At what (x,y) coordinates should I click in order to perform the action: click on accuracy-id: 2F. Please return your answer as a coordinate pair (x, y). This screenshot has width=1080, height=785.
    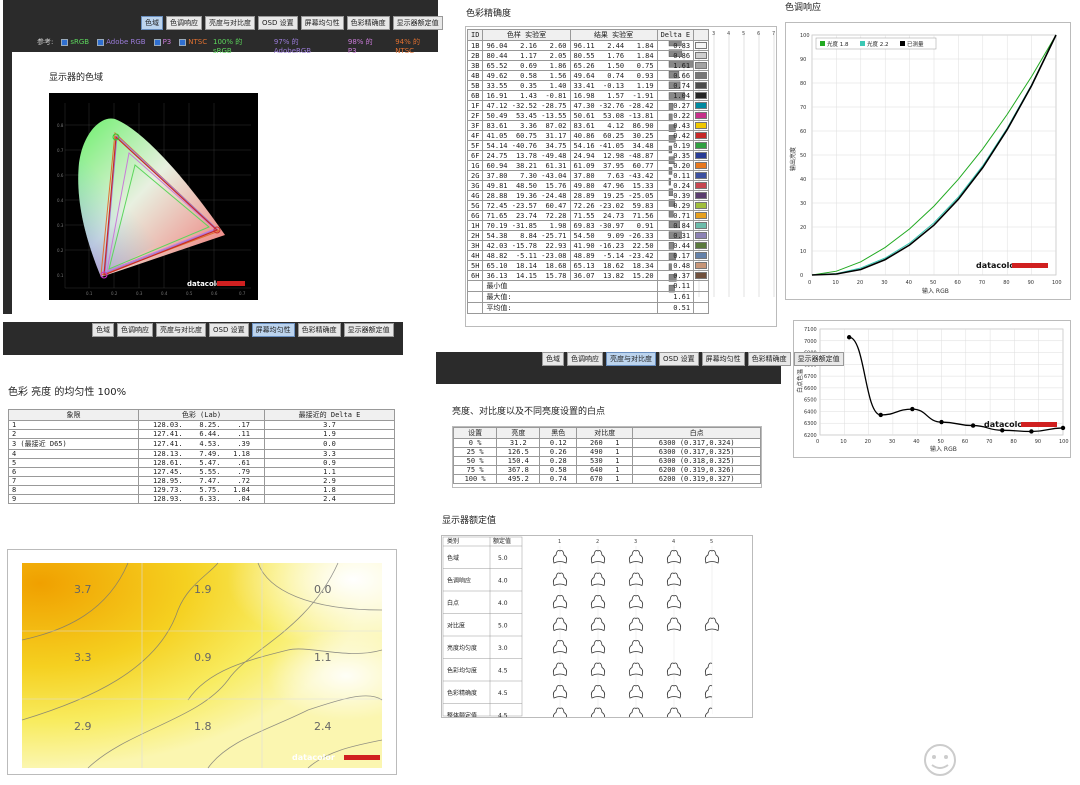
    Looking at the image, I should click on (475, 115).